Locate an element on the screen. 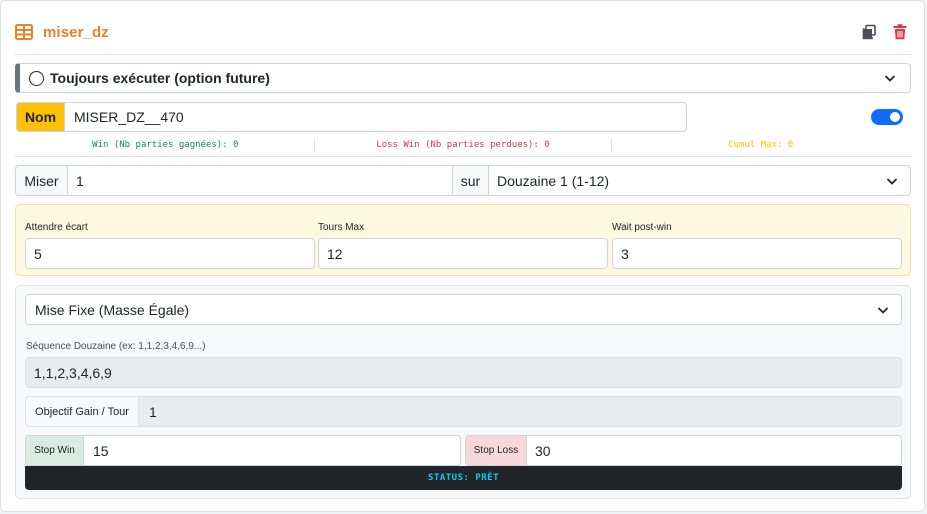 The height and width of the screenshot is (514, 927). objectif-input: 1 is located at coordinates (153, 411).